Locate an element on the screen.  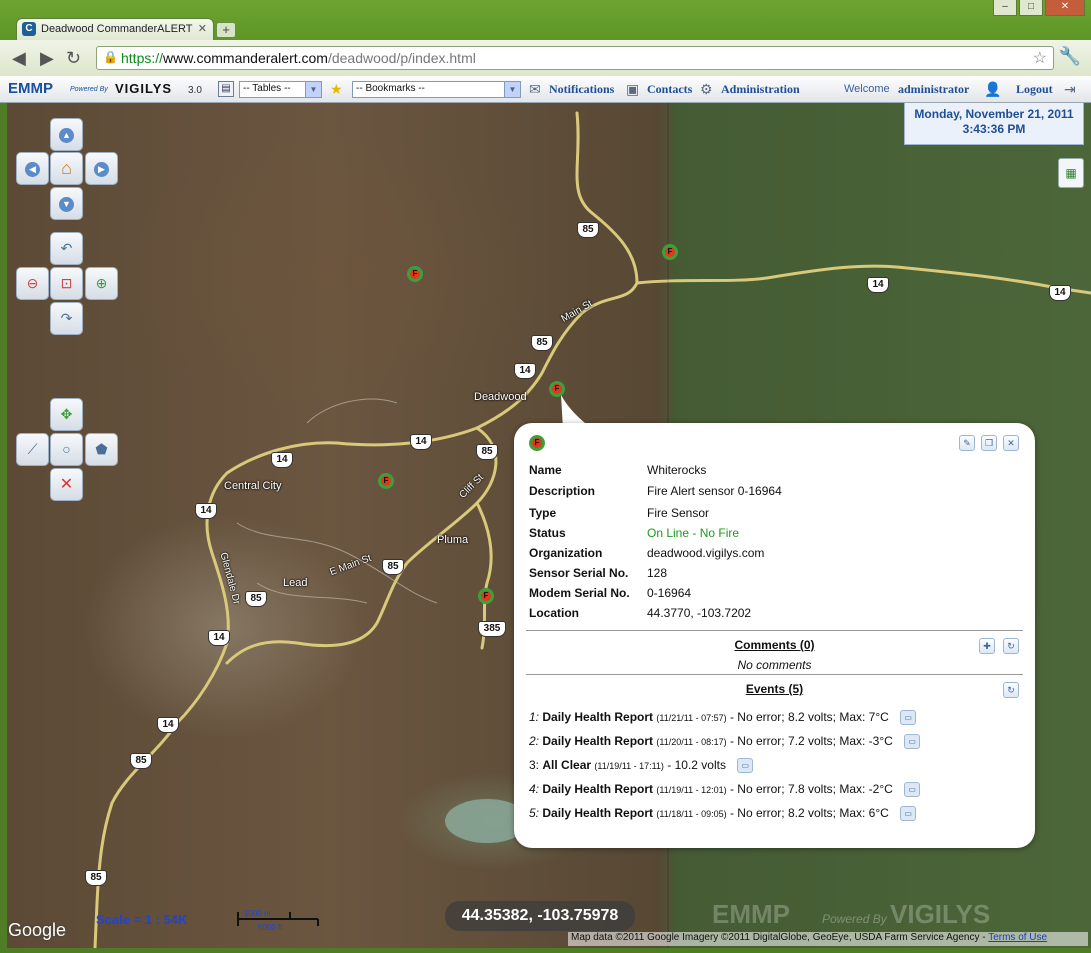
move-button: ✥ is located at coordinates (66, 414).